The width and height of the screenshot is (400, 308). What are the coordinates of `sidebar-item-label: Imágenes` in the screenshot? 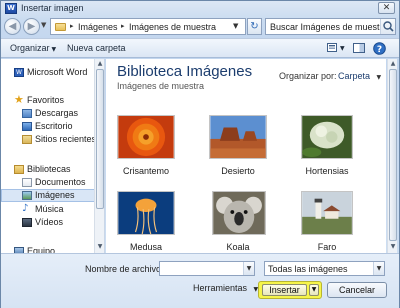 It's located at (55, 195).